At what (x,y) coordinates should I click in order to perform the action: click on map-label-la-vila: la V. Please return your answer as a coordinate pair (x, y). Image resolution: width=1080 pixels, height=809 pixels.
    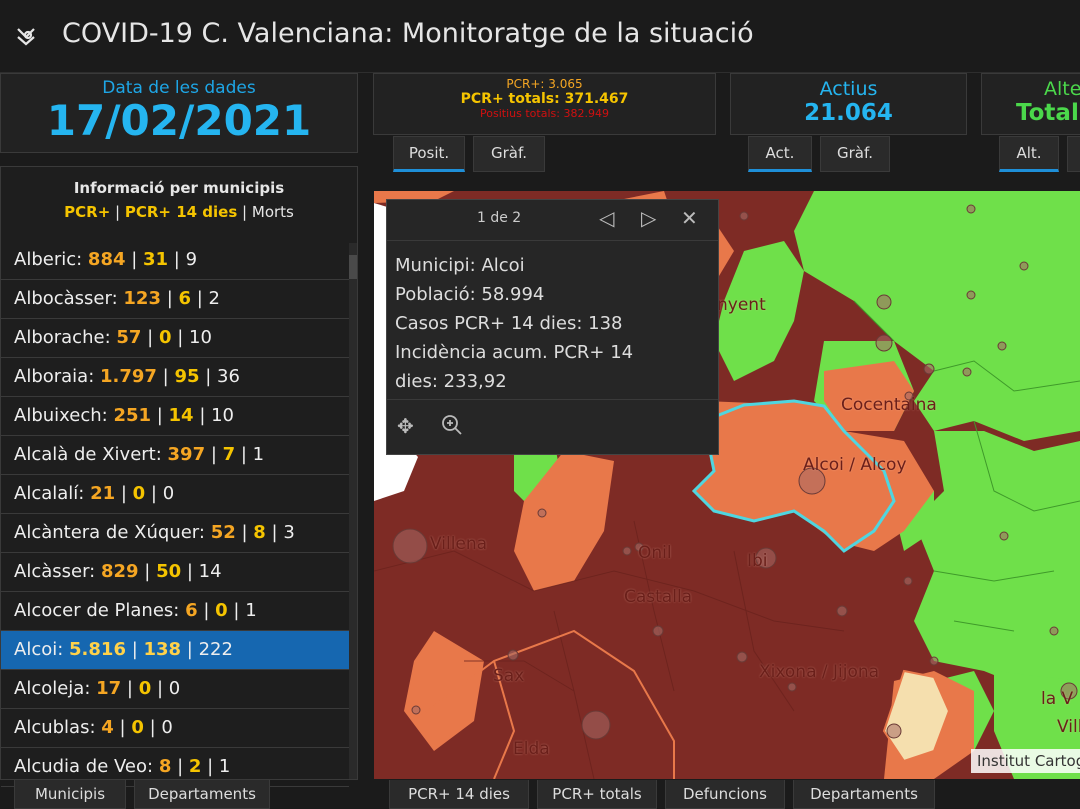
    Looking at the image, I should click on (1057, 699).